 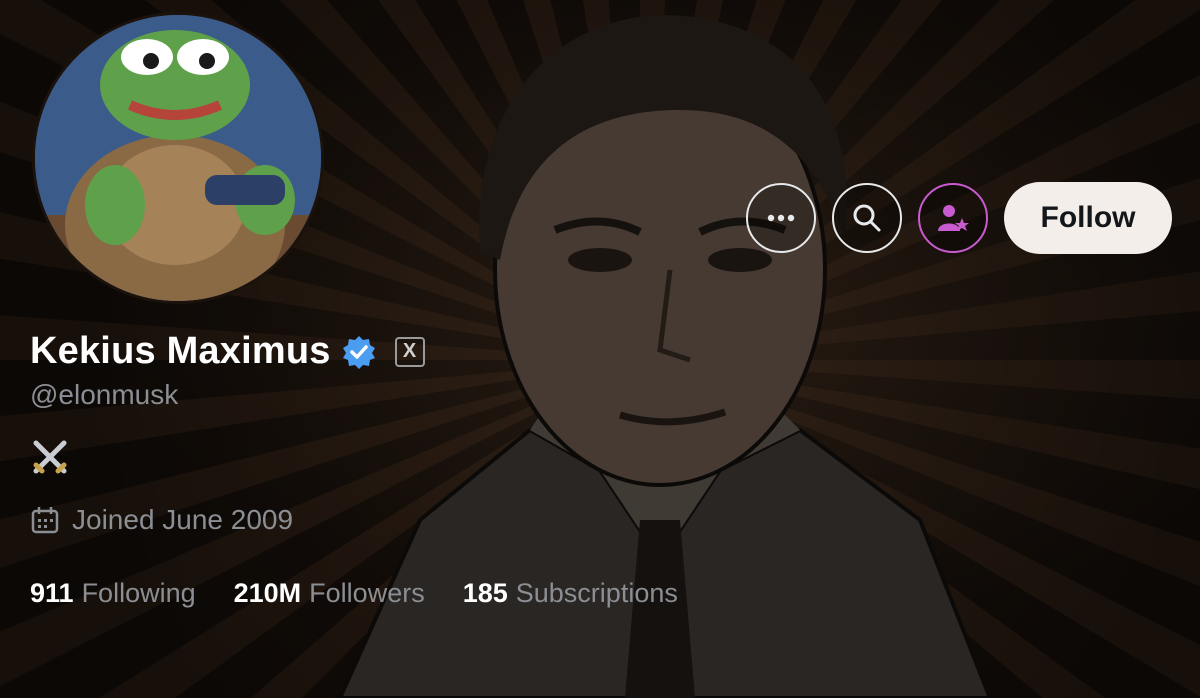 I want to click on profile-avatar, so click(x=178, y=158).